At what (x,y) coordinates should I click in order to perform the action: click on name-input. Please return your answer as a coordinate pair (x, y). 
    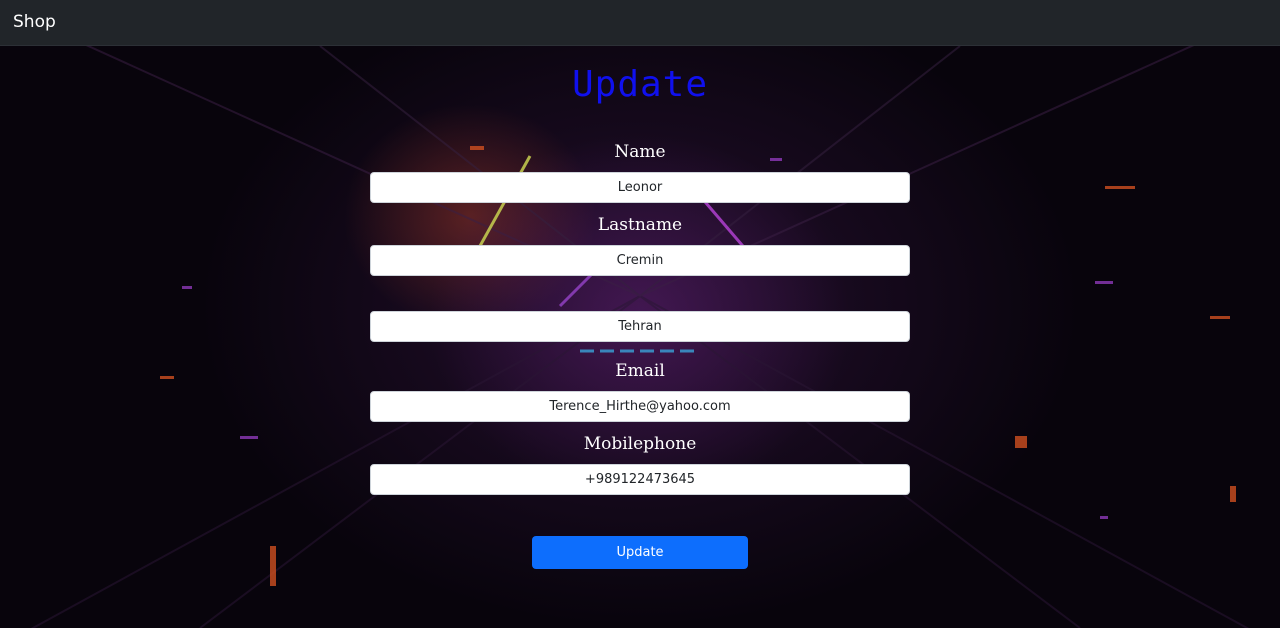
    Looking at the image, I should click on (640, 187).